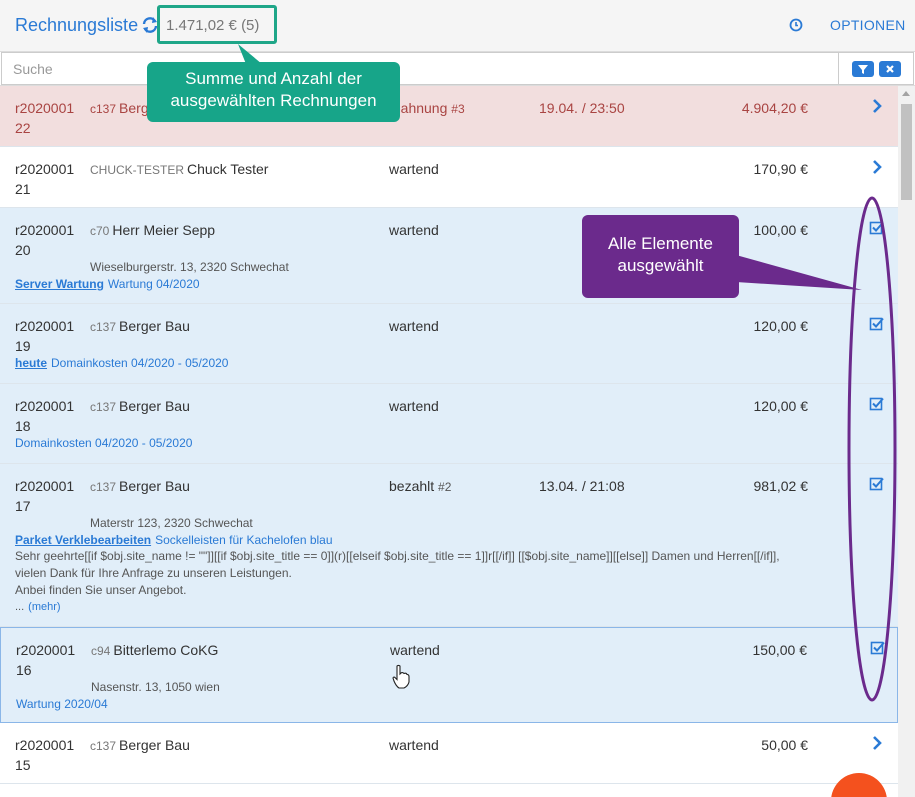  I want to click on invoice-number: r202000117, so click(45, 496).